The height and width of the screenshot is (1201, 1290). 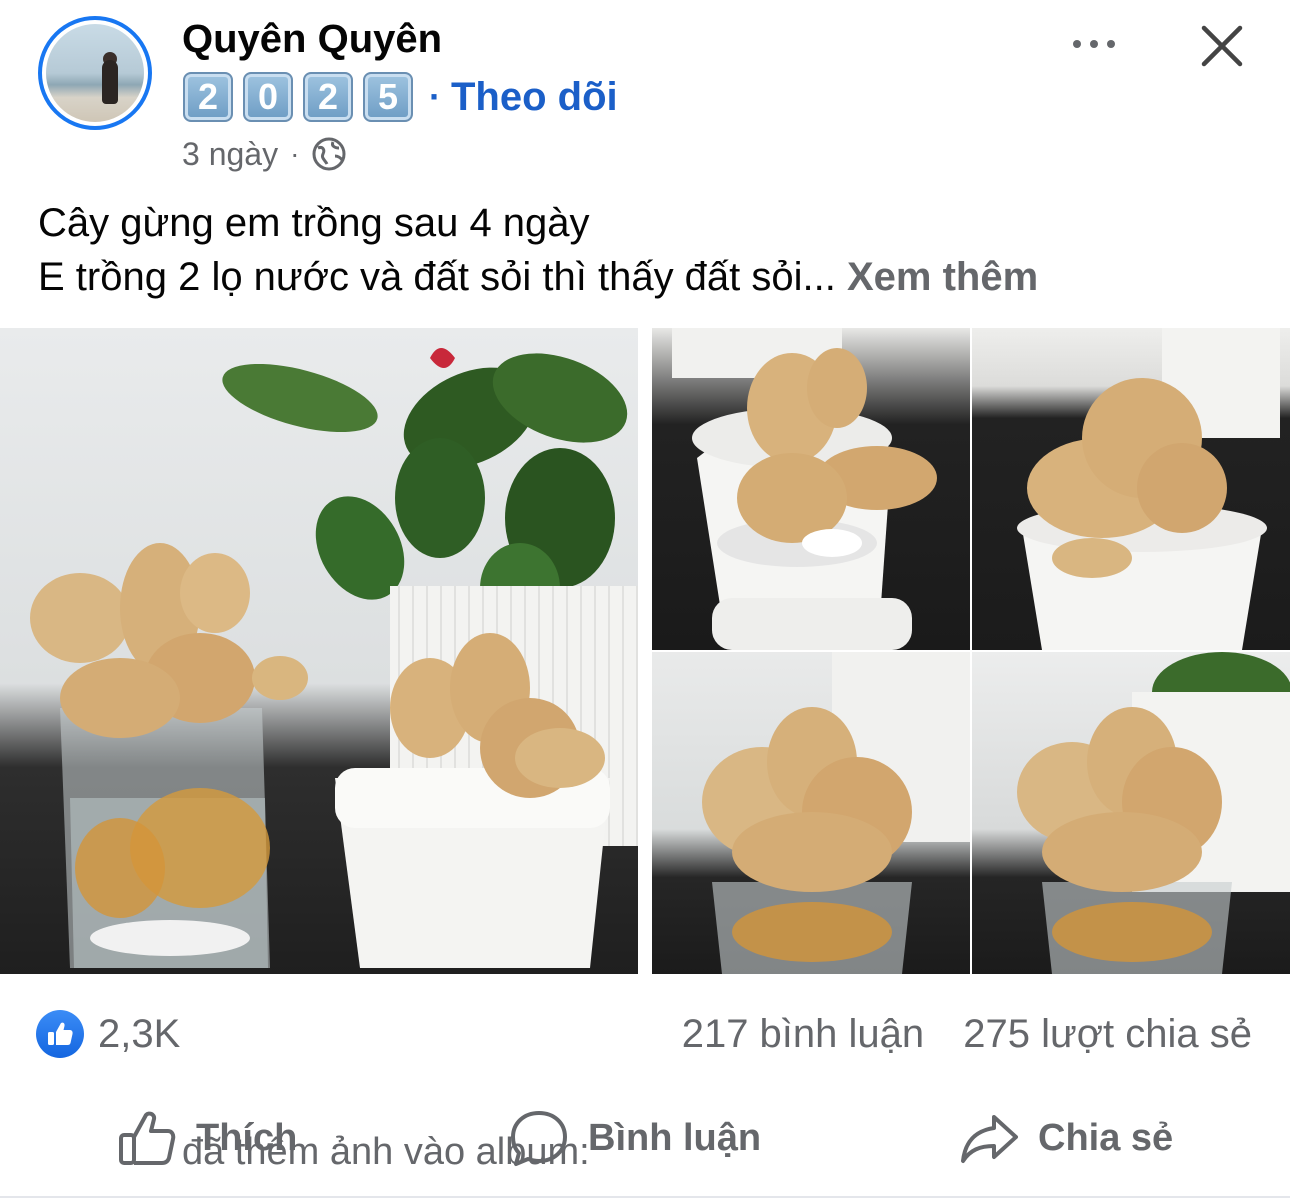 I want to click on close-icon, so click(x=1222, y=46).